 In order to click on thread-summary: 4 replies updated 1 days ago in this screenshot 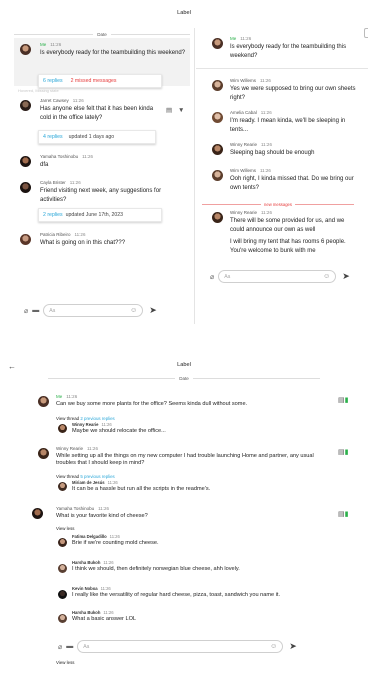, I will do `click(97, 137)`.